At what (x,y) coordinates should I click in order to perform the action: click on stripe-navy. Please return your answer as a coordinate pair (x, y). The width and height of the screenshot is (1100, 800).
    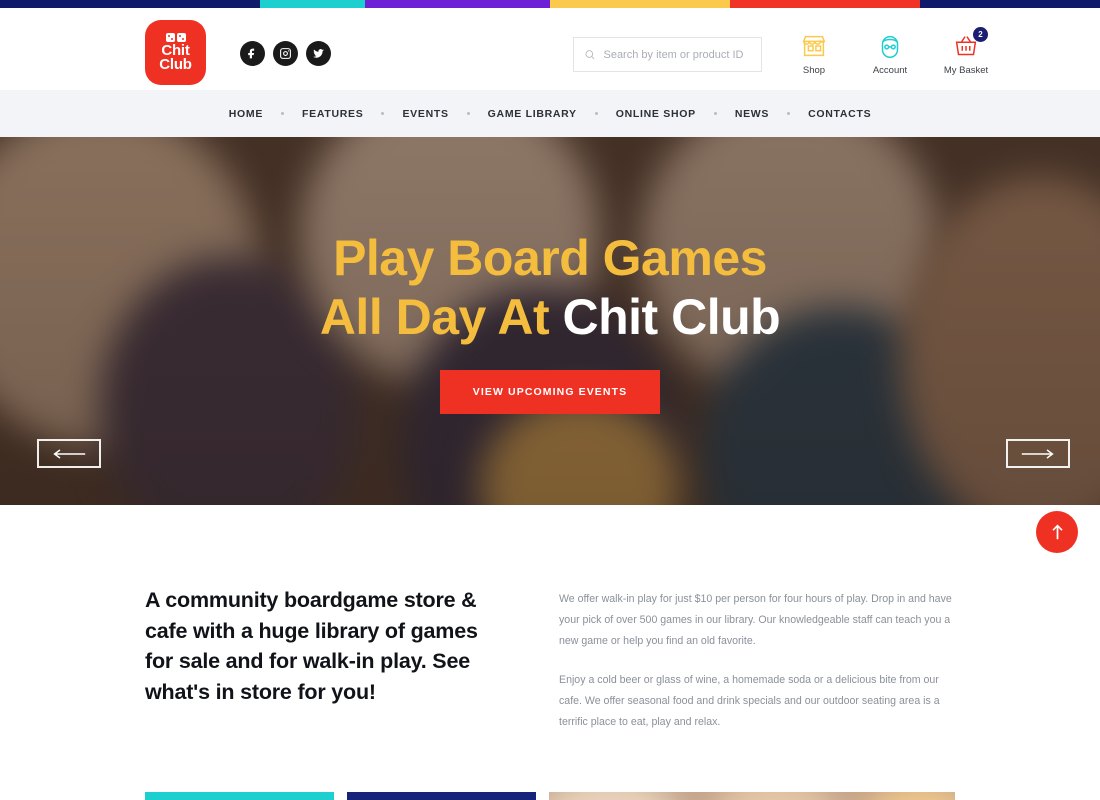
    Looking at the image, I should click on (130, 4).